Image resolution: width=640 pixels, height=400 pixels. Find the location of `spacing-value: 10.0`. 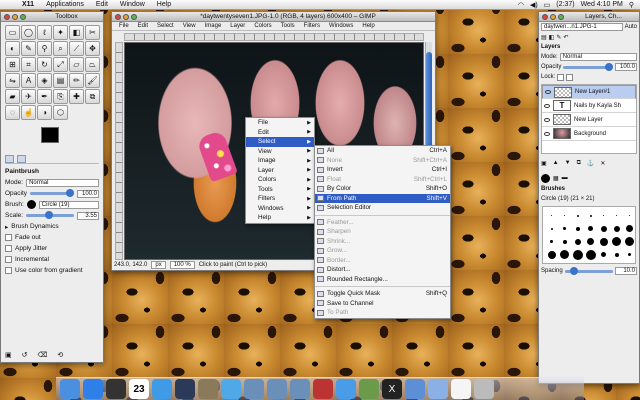

spacing-value: 10.0 is located at coordinates (626, 271).